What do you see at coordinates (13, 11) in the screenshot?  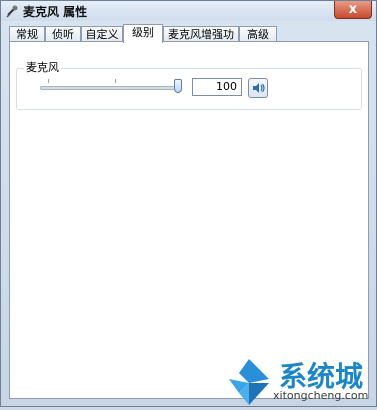 I see `microphone-icon` at bounding box center [13, 11].